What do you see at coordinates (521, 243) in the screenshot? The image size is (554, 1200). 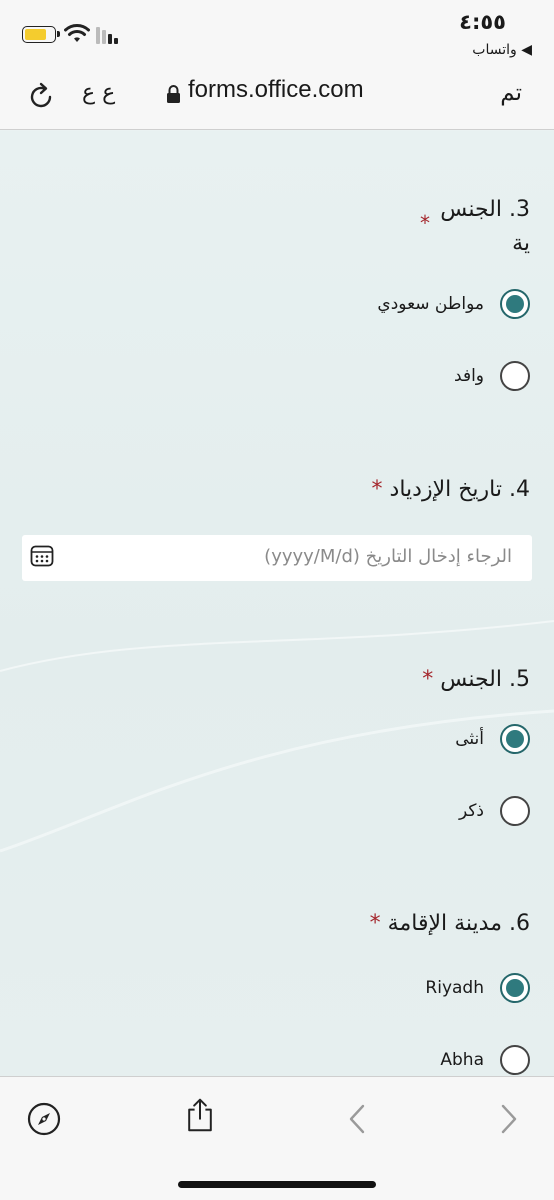 I see `question-3-subline: ية` at bounding box center [521, 243].